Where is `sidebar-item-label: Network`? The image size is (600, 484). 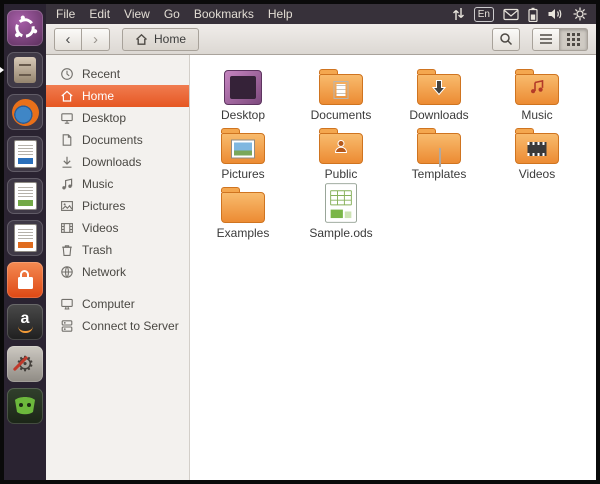
sidebar-item-label: Network is located at coordinates (104, 272).